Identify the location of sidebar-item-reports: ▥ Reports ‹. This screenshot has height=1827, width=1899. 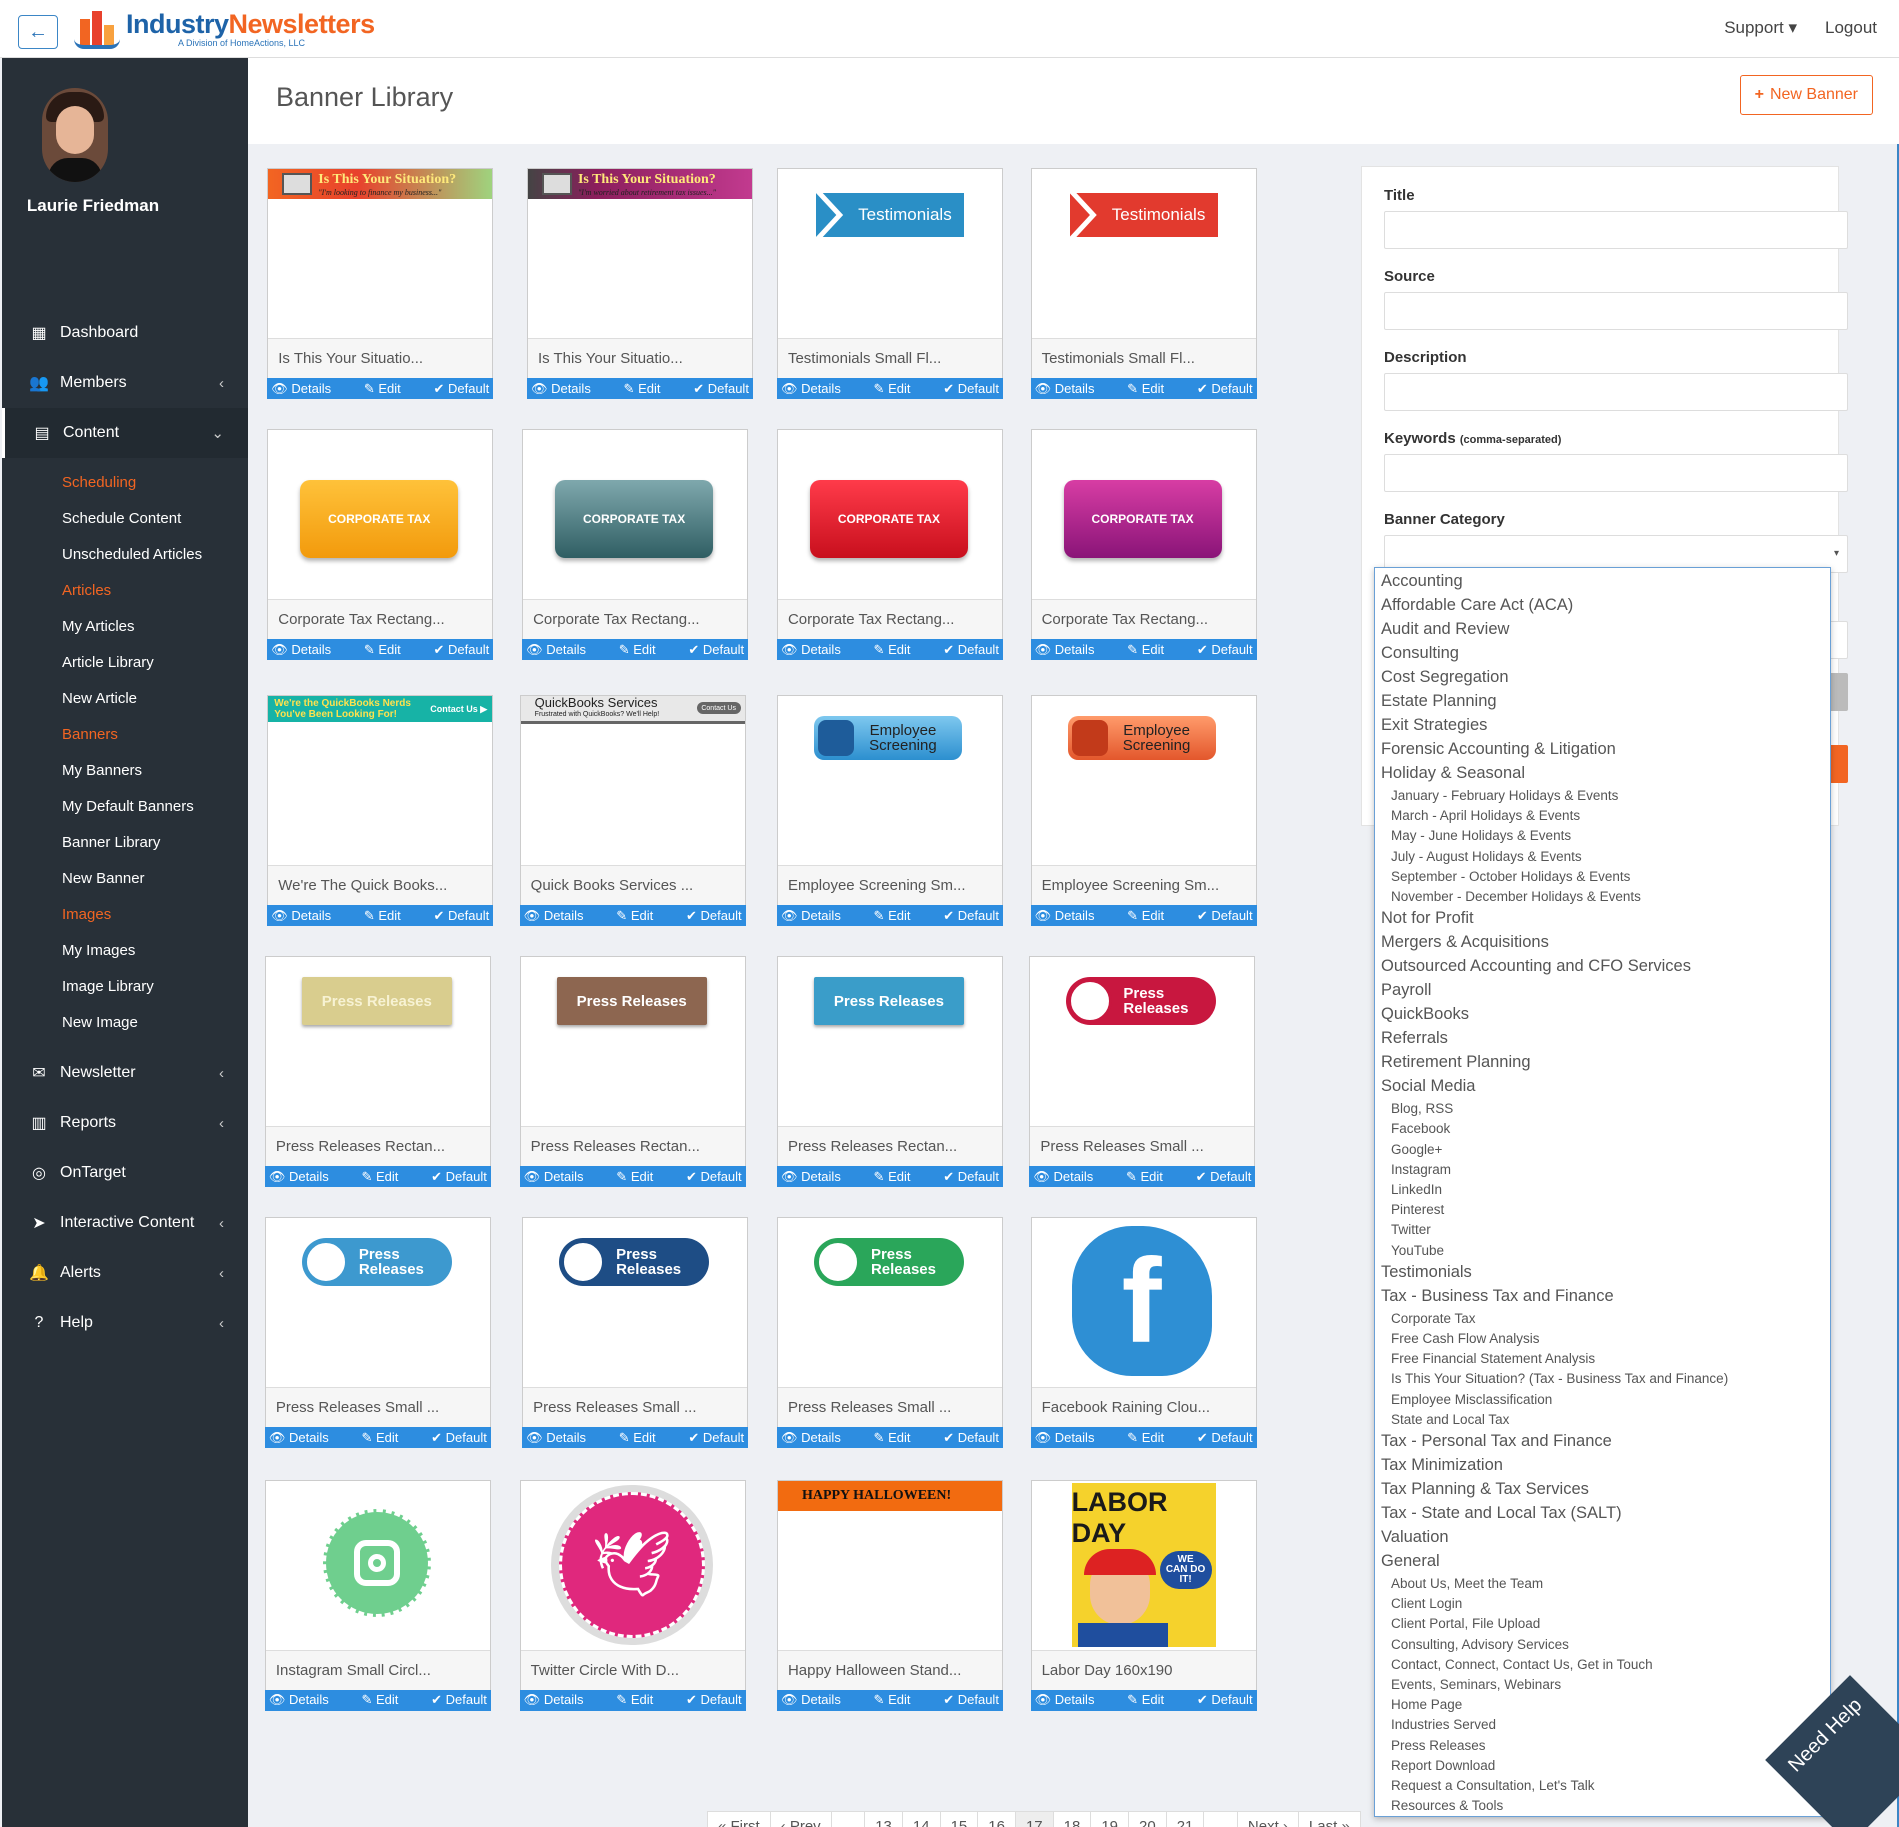
(125, 1123).